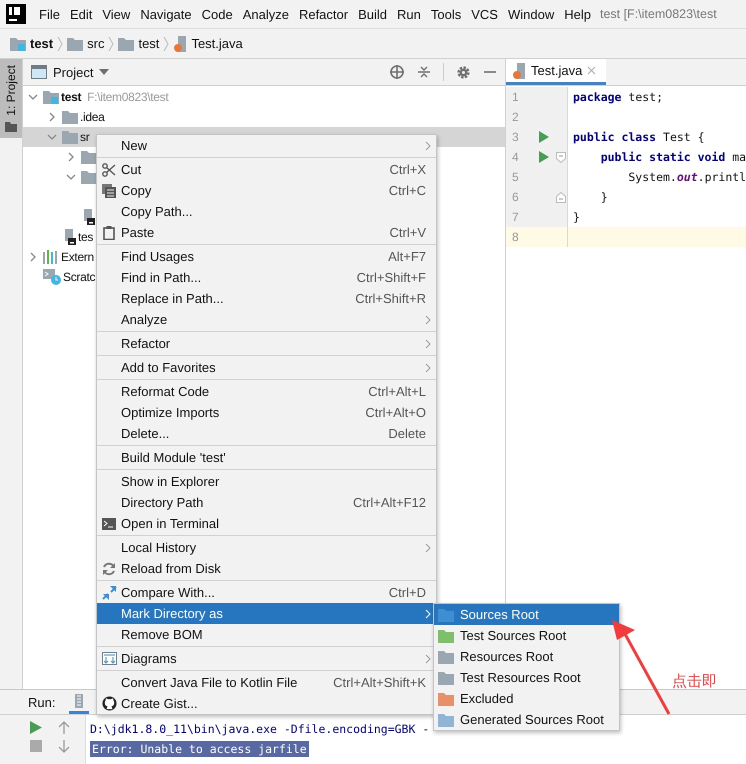  I want to click on line-number: 5, so click(515, 177).